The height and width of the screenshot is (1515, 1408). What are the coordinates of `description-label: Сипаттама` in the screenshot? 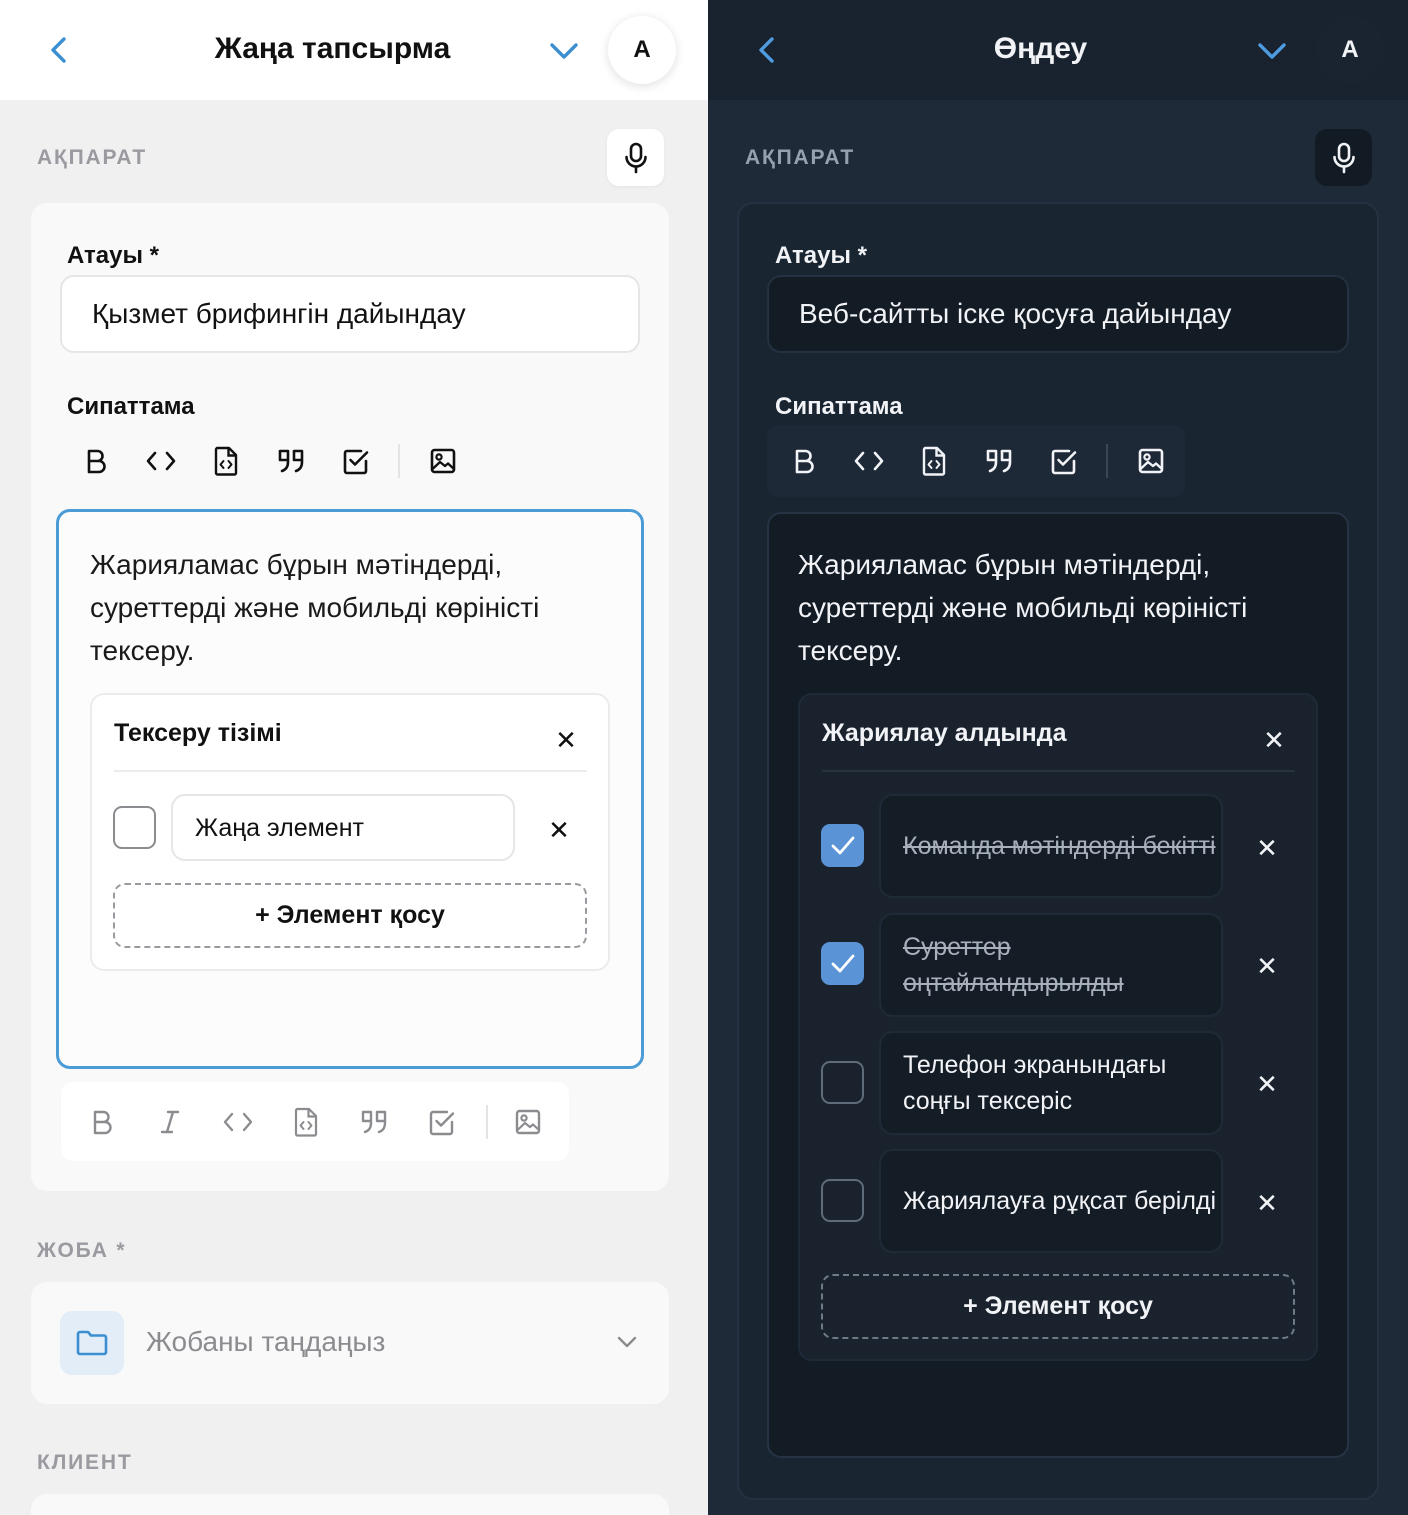 It's located at (839, 406).